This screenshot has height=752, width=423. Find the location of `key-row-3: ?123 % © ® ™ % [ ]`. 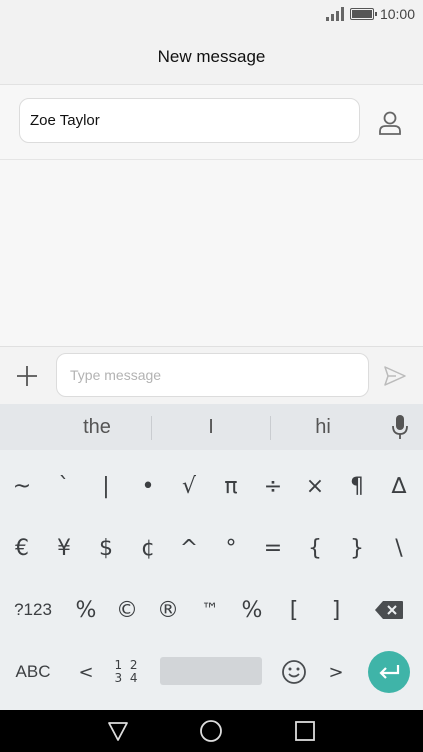

key-row-3: ?123 % © ® ™ % [ ] is located at coordinates (211, 610).